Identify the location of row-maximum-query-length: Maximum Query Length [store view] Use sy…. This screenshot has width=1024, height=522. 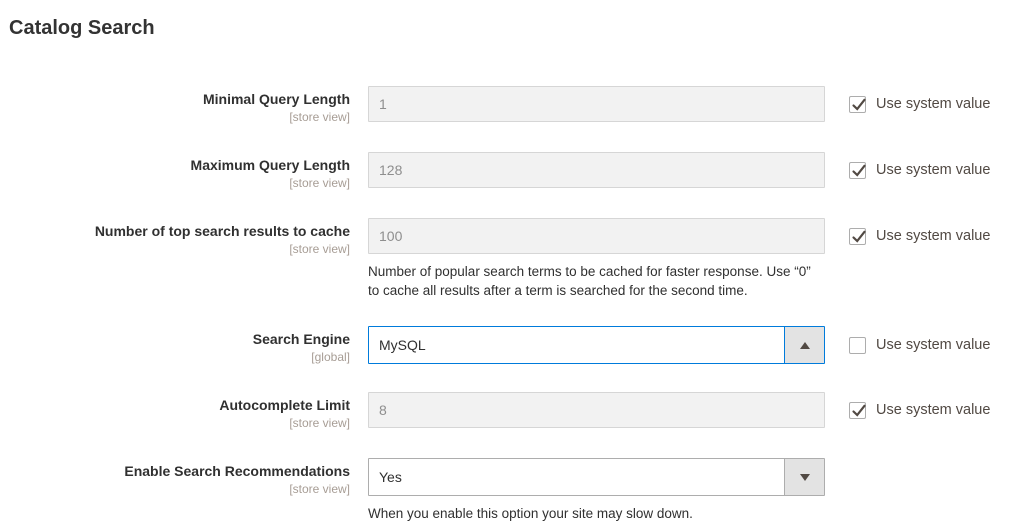
(516, 172).